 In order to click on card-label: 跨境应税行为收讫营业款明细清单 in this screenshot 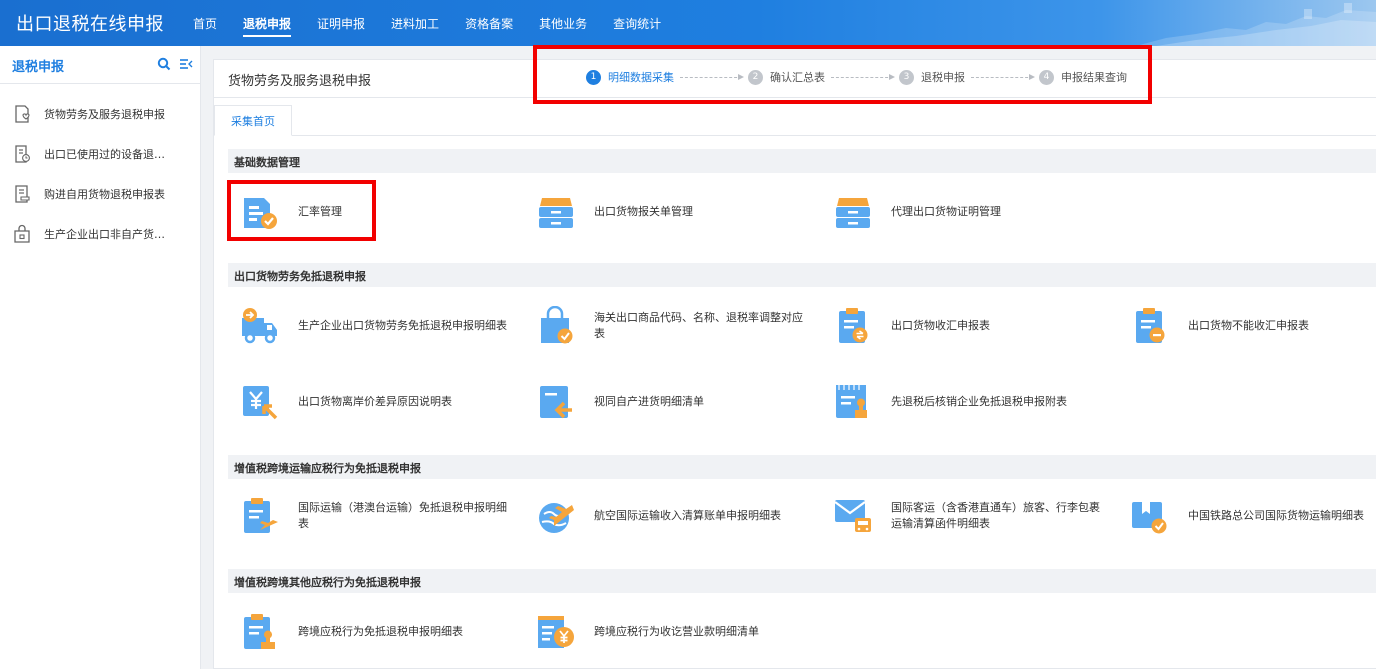, I will do `click(676, 631)`.